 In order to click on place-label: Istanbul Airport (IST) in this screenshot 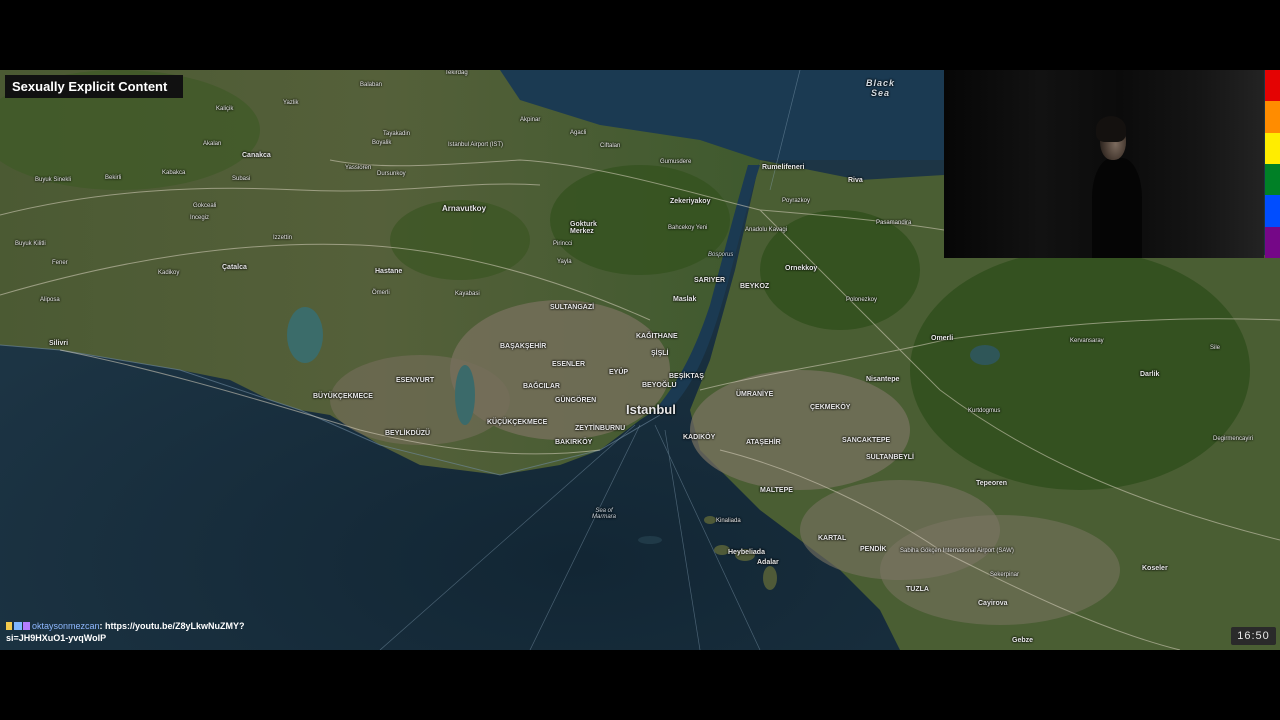, I will do `click(476, 145)`.